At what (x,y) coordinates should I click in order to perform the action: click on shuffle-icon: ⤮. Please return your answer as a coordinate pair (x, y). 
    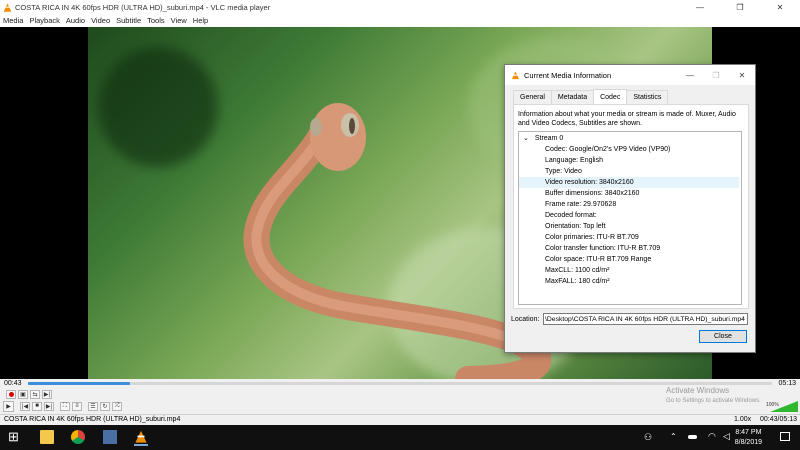
    Looking at the image, I should click on (117, 405).